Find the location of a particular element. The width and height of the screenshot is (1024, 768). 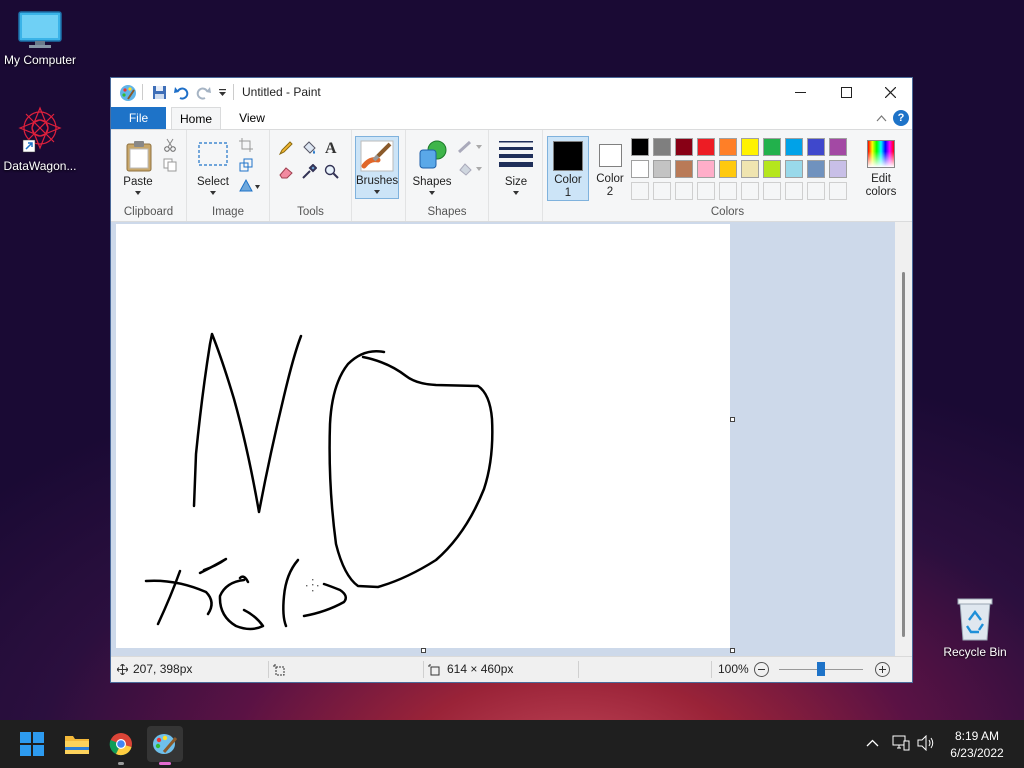

undo-icon is located at coordinates (181, 92).